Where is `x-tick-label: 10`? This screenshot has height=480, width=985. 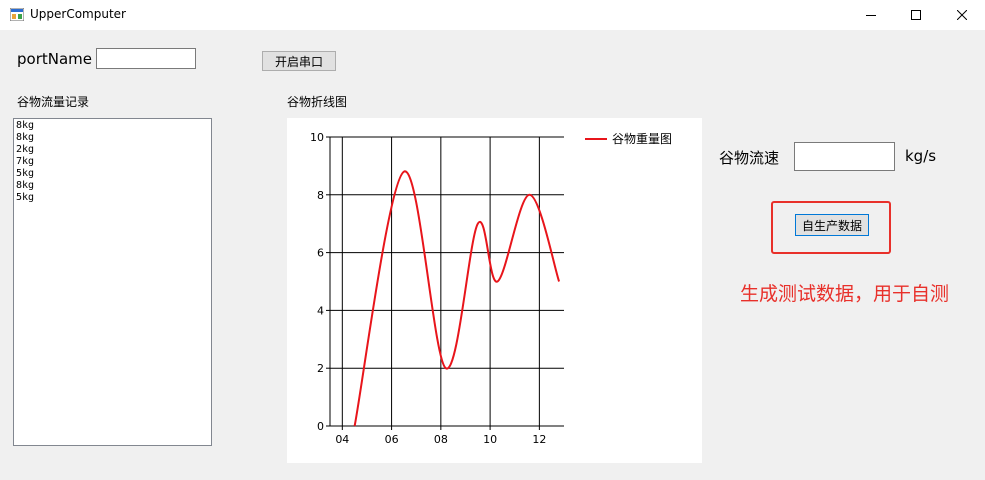 x-tick-label: 10 is located at coordinates (490, 439).